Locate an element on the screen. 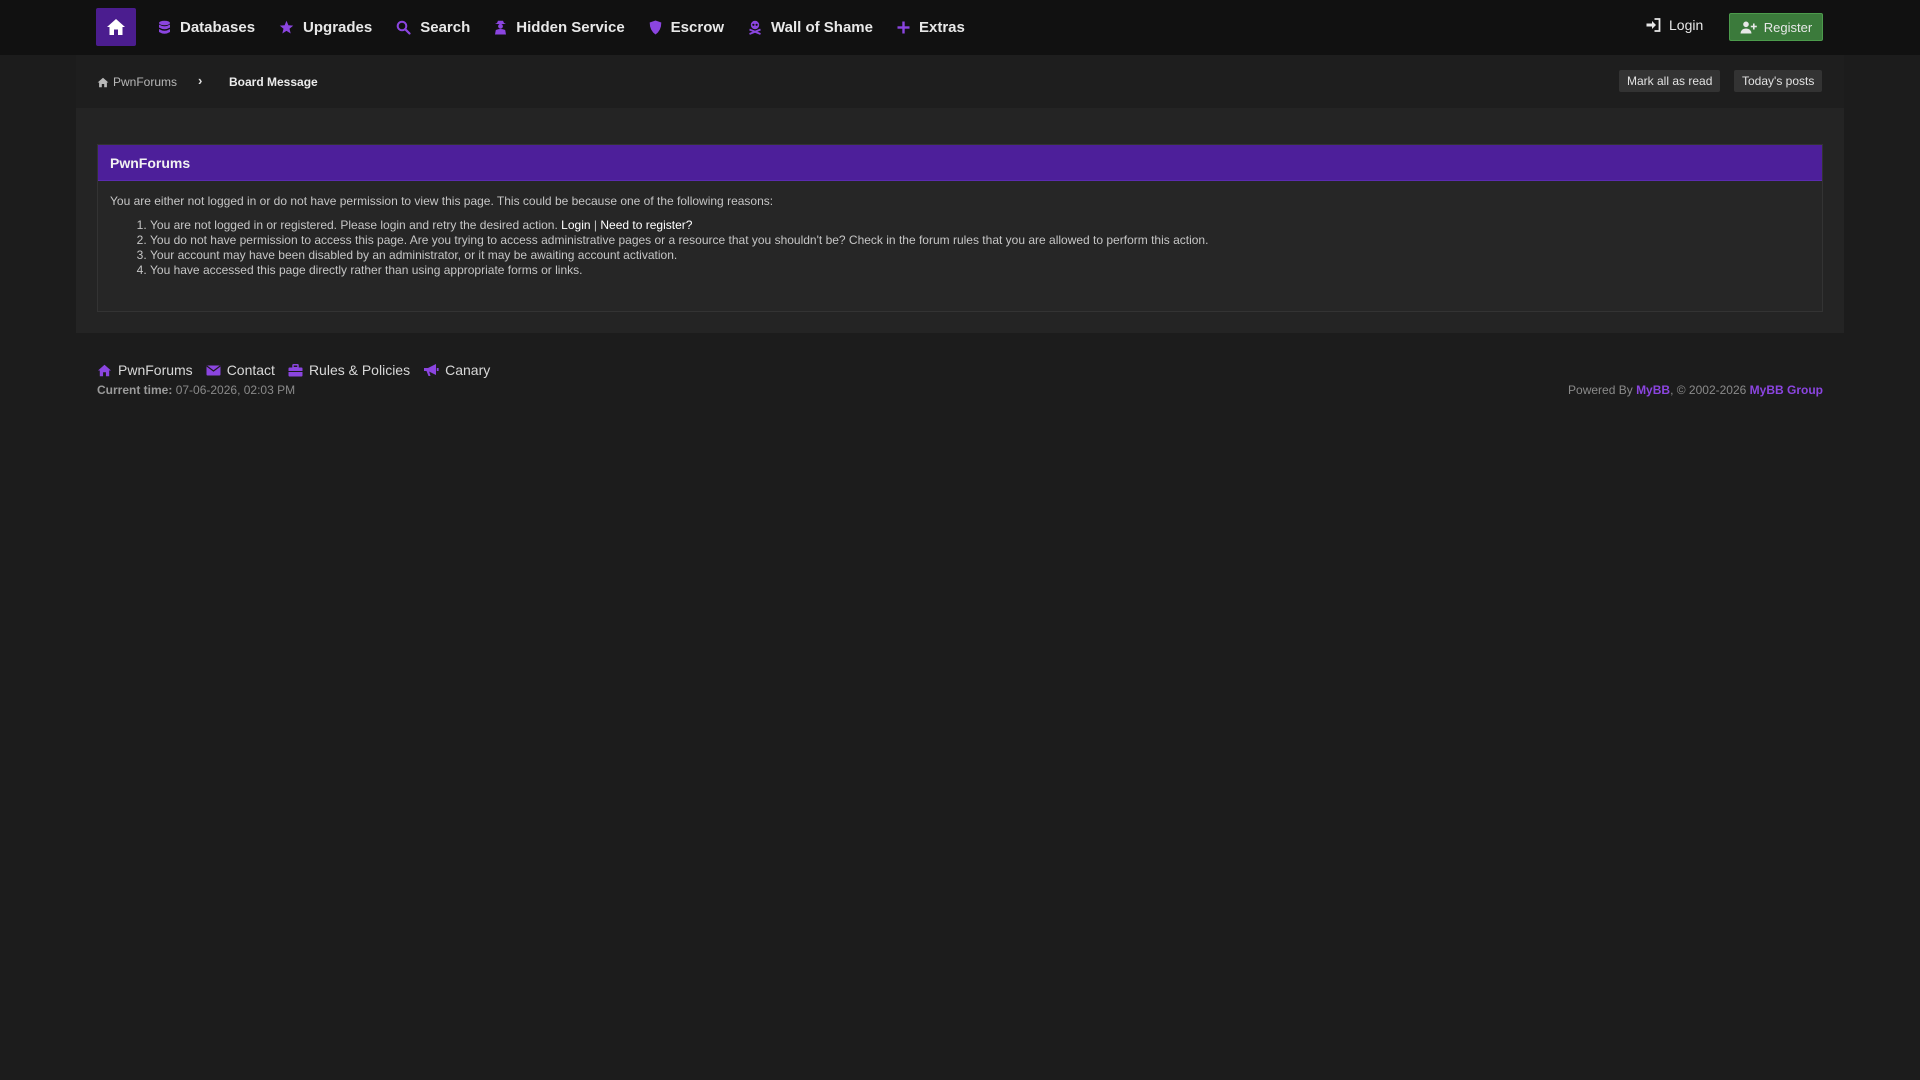 The width and height of the screenshot is (1920, 1080). nav-databases-label: Databases is located at coordinates (218, 27).